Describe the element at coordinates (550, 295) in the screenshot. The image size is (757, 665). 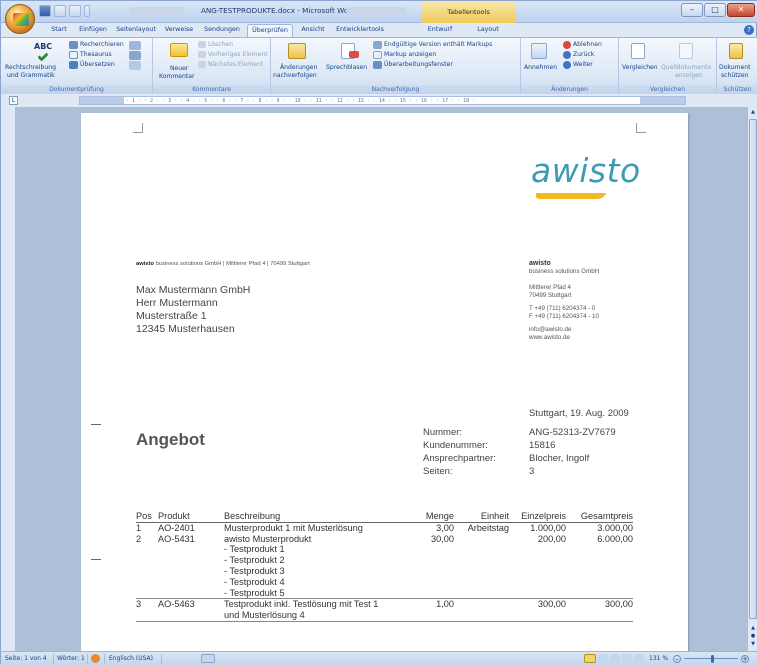
I see `company-city: 70499 Stuttgart` at that location.